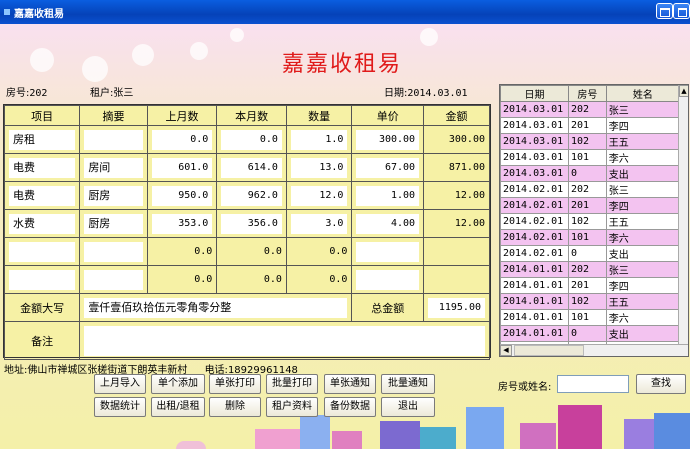 This screenshot has height=449, width=690. Describe the element at coordinates (120, 384) in the screenshot. I see `import-last-month-button: 上月导入` at that location.